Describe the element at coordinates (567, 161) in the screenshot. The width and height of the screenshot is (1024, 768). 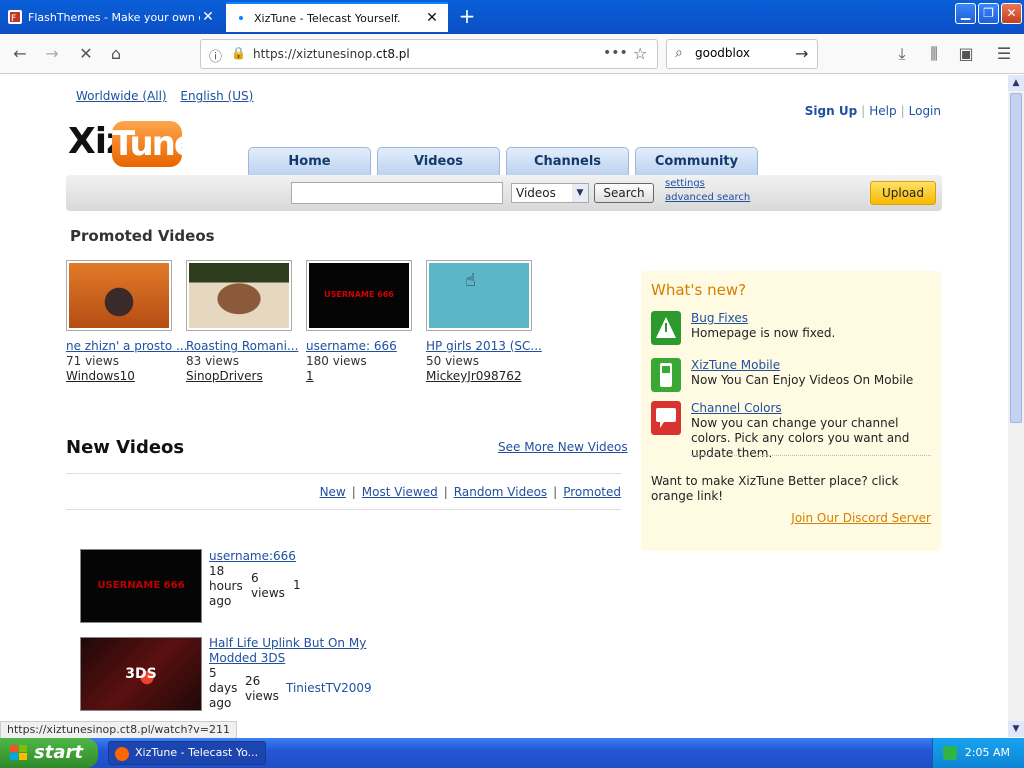
I see `nav-tab-channels: Channels` at that location.